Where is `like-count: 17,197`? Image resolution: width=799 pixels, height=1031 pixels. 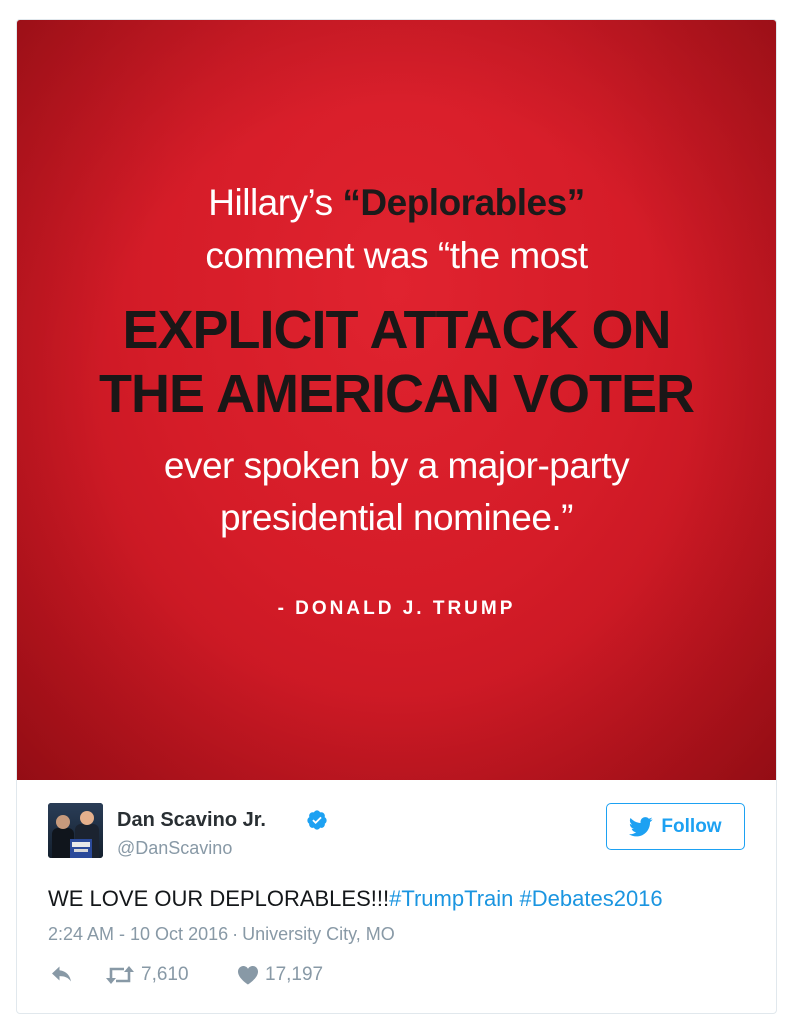
like-count: 17,197 is located at coordinates (294, 974).